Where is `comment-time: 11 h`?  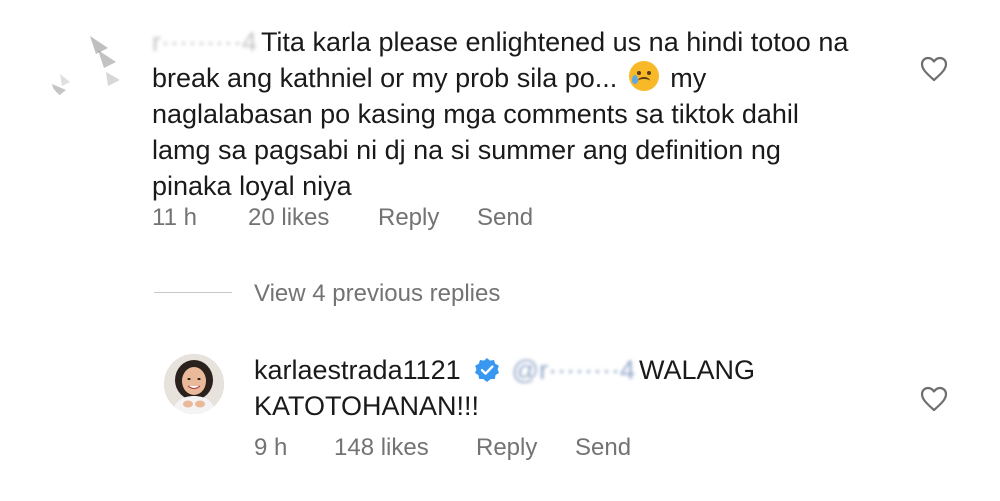
comment-time: 11 h is located at coordinates (174, 217).